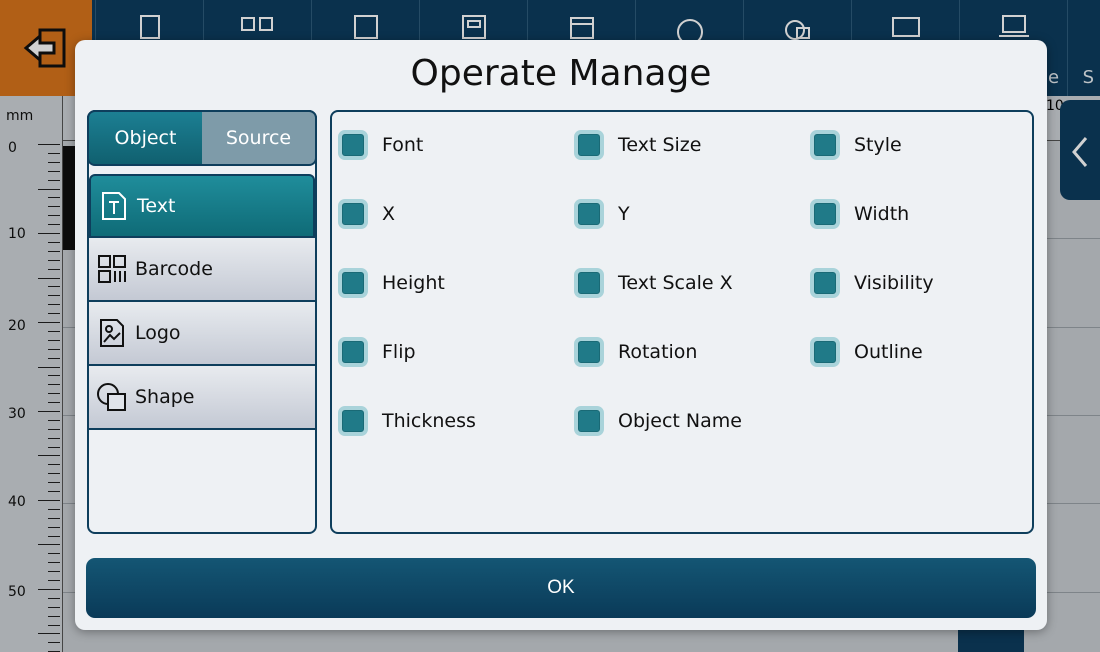 This screenshot has height=652, width=1100. What do you see at coordinates (114, 206) in the screenshot?
I see `text-box-icon` at bounding box center [114, 206].